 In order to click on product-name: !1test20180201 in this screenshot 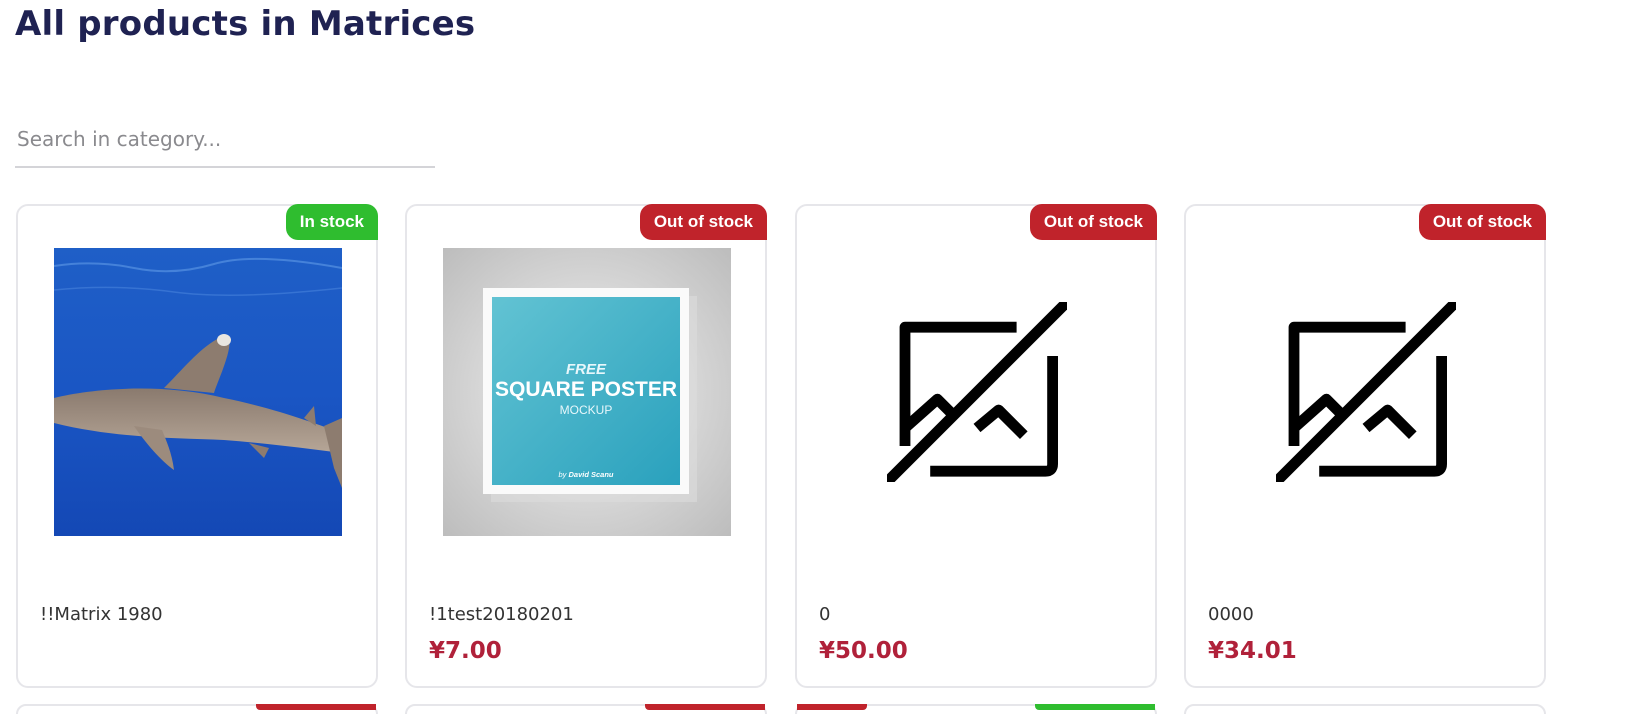, I will do `click(501, 614)`.